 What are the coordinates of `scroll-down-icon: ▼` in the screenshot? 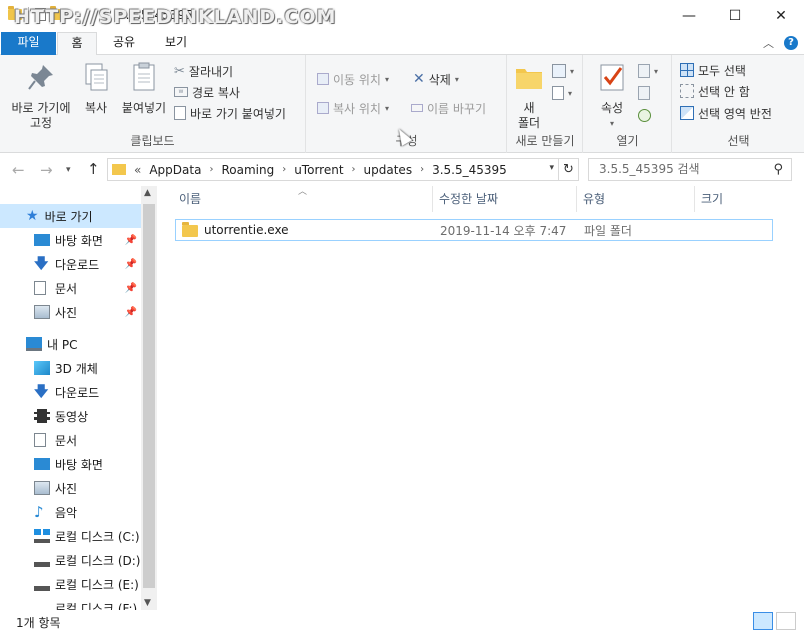 It's located at (147, 603).